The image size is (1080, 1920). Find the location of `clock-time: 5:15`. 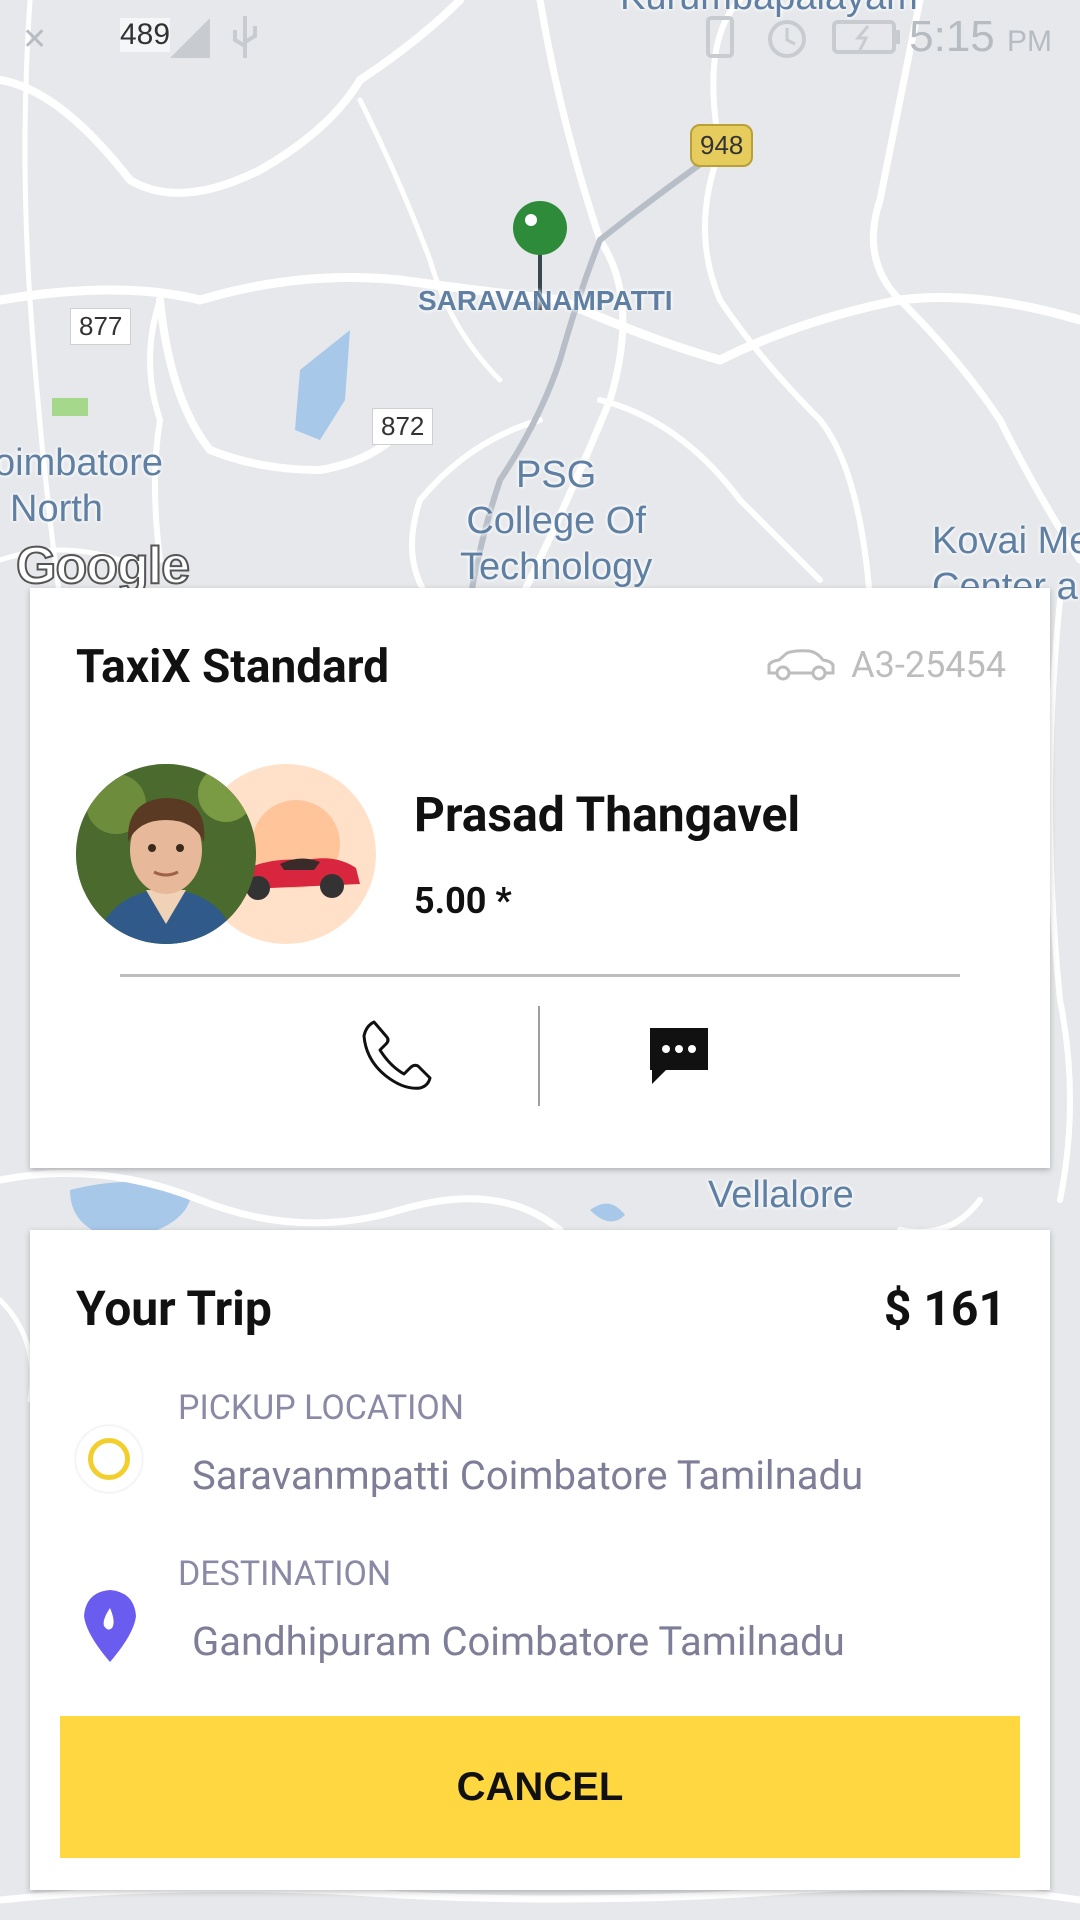

clock-time: 5:15 is located at coordinates (952, 36).